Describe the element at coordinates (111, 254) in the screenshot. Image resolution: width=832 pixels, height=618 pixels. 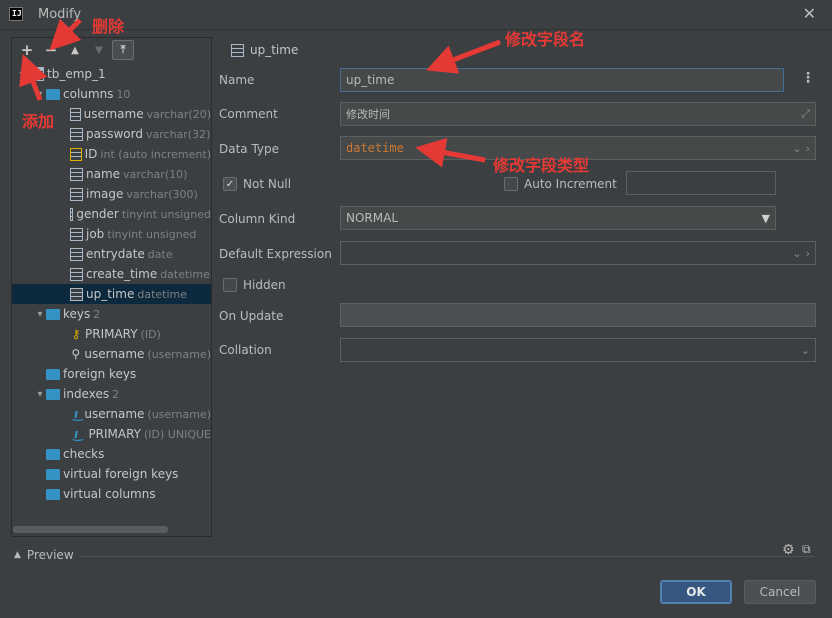
I see `column-row: entrydate date` at that location.